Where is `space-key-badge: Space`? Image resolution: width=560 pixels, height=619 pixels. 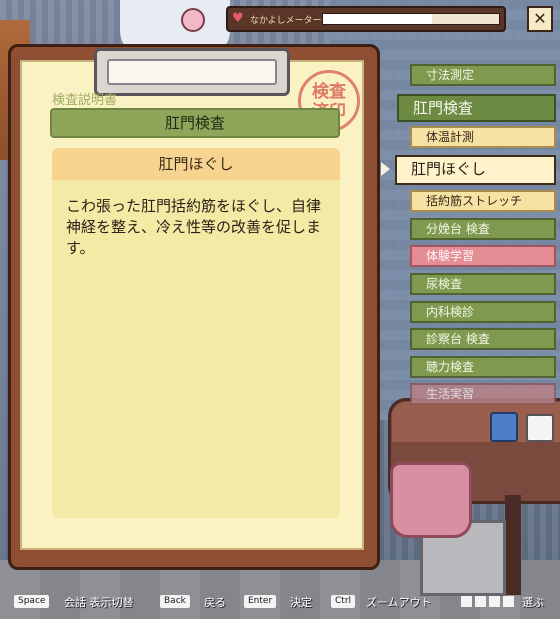
space-key-badge: Space is located at coordinates (32, 601).